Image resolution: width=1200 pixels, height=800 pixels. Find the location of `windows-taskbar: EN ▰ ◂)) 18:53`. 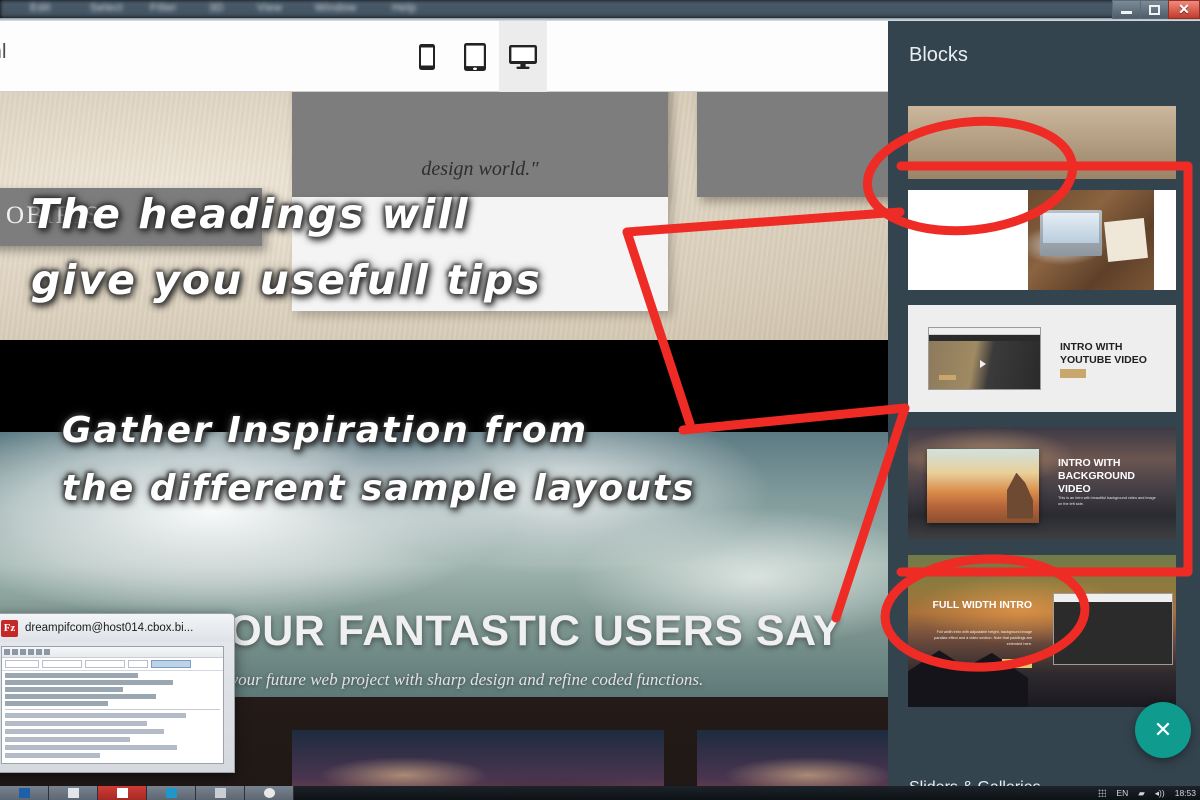

windows-taskbar: EN ▰ ◂)) 18:53 is located at coordinates (600, 793).